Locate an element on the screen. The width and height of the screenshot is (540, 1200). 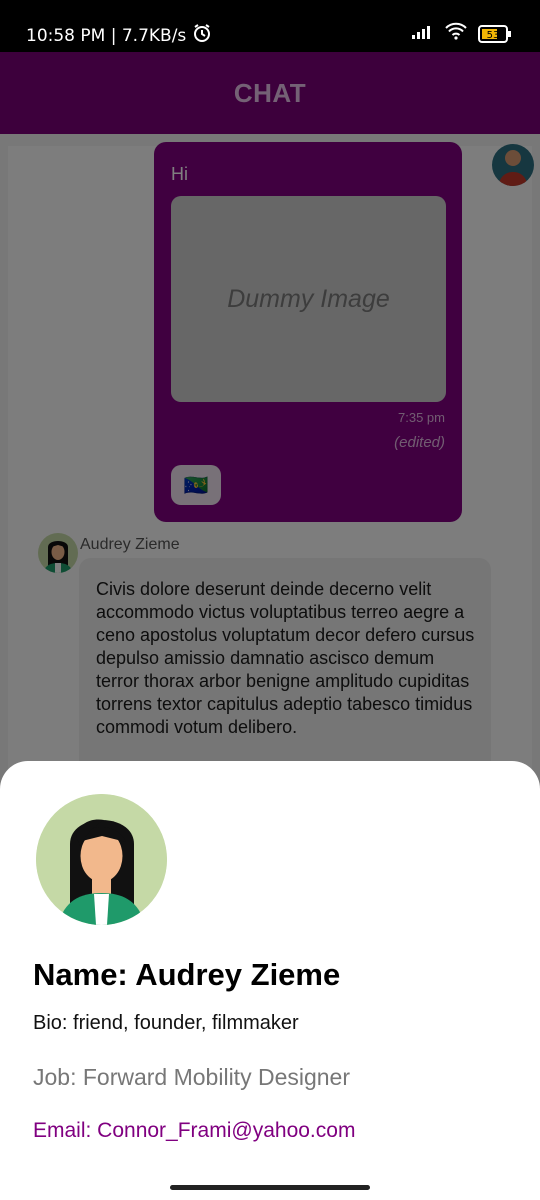
battery-level: 53 is located at coordinates (493, 35).